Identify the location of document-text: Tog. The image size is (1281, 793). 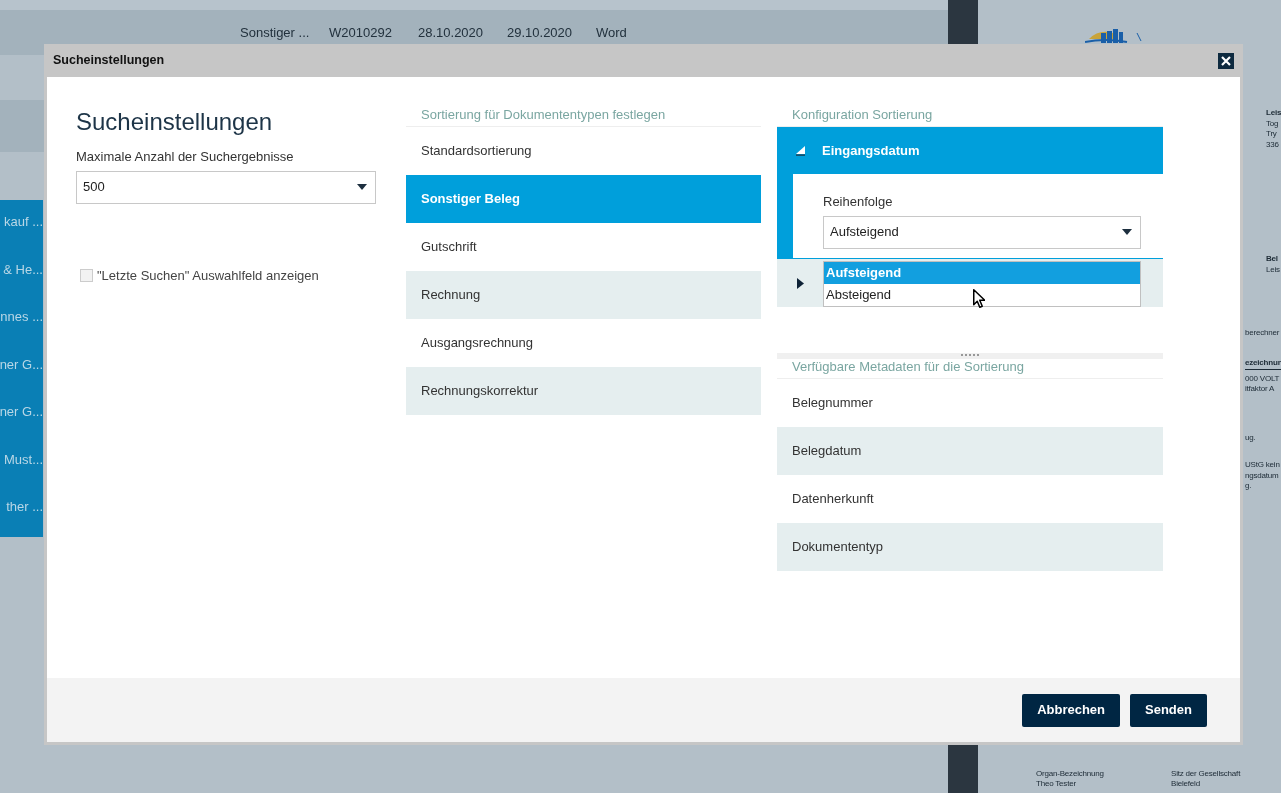
(1273, 123).